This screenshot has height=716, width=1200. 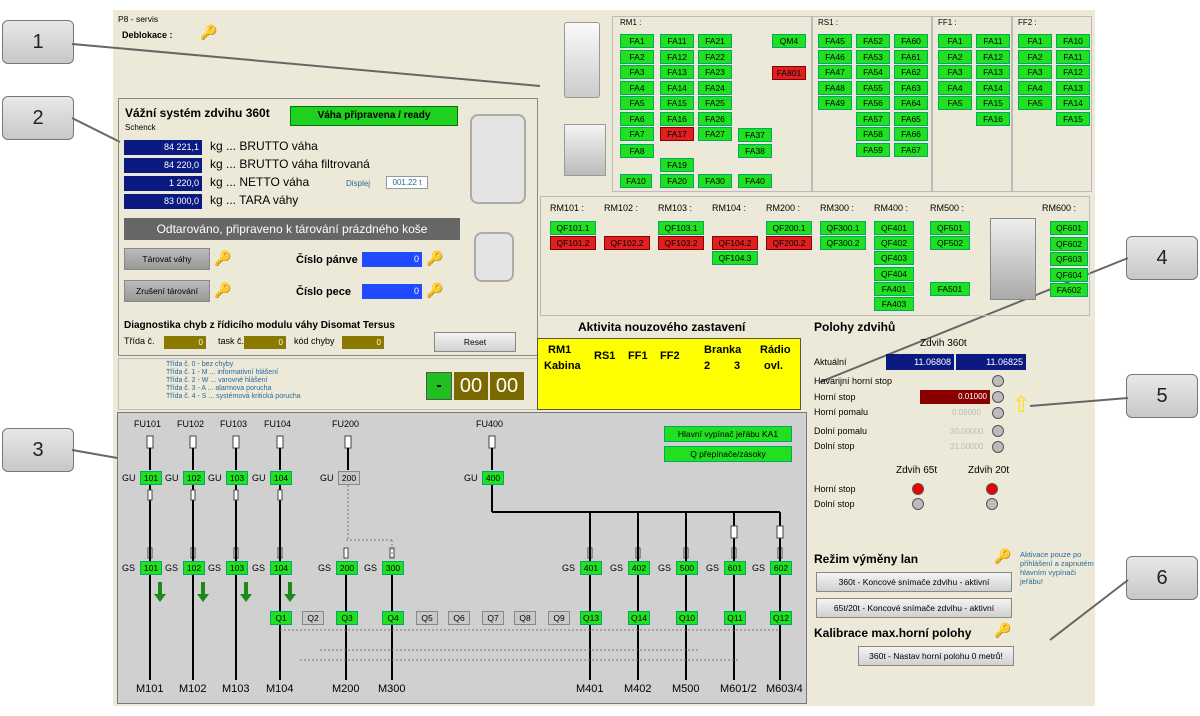 What do you see at coordinates (427, 618) in the screenshot?
I see `q-q5: Q5` at bounding box center [427, 618].